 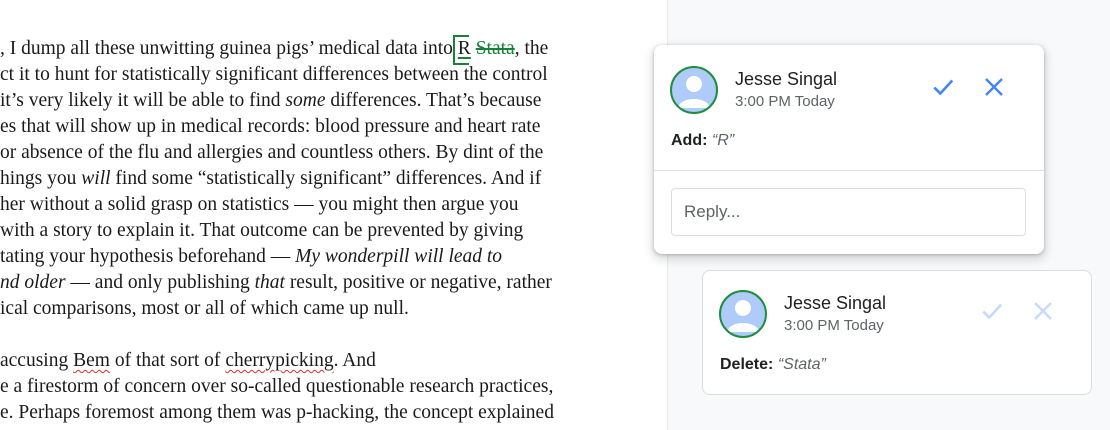 What do you see at coordinates (167, 360) in the screenshot?
I see `text-run: of that sort of` at bounding box center [167, 360].